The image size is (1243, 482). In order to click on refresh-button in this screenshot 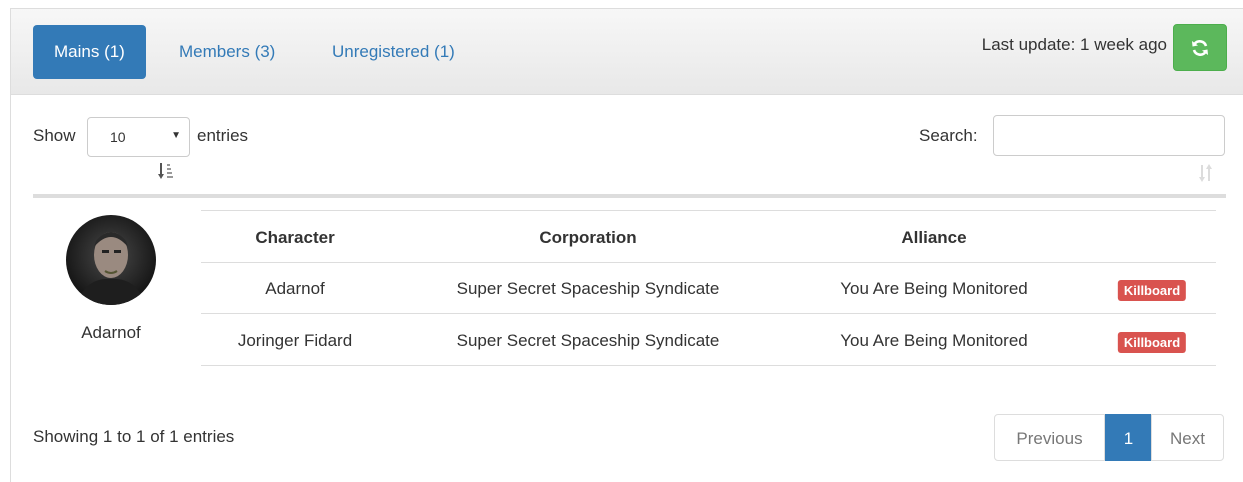, I will do `click(1200, 47)`.